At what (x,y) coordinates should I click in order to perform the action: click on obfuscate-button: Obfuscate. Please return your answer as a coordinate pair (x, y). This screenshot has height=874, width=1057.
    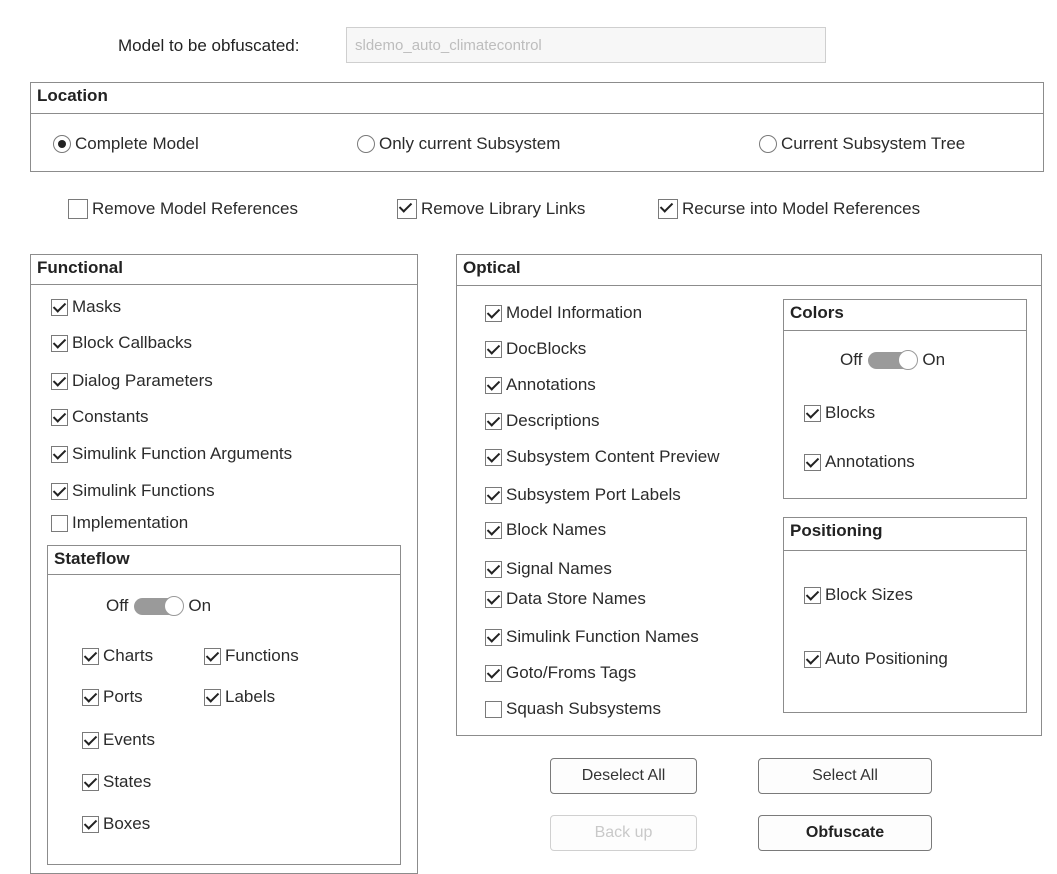
    Looking at the image, I should click on (845, 833).